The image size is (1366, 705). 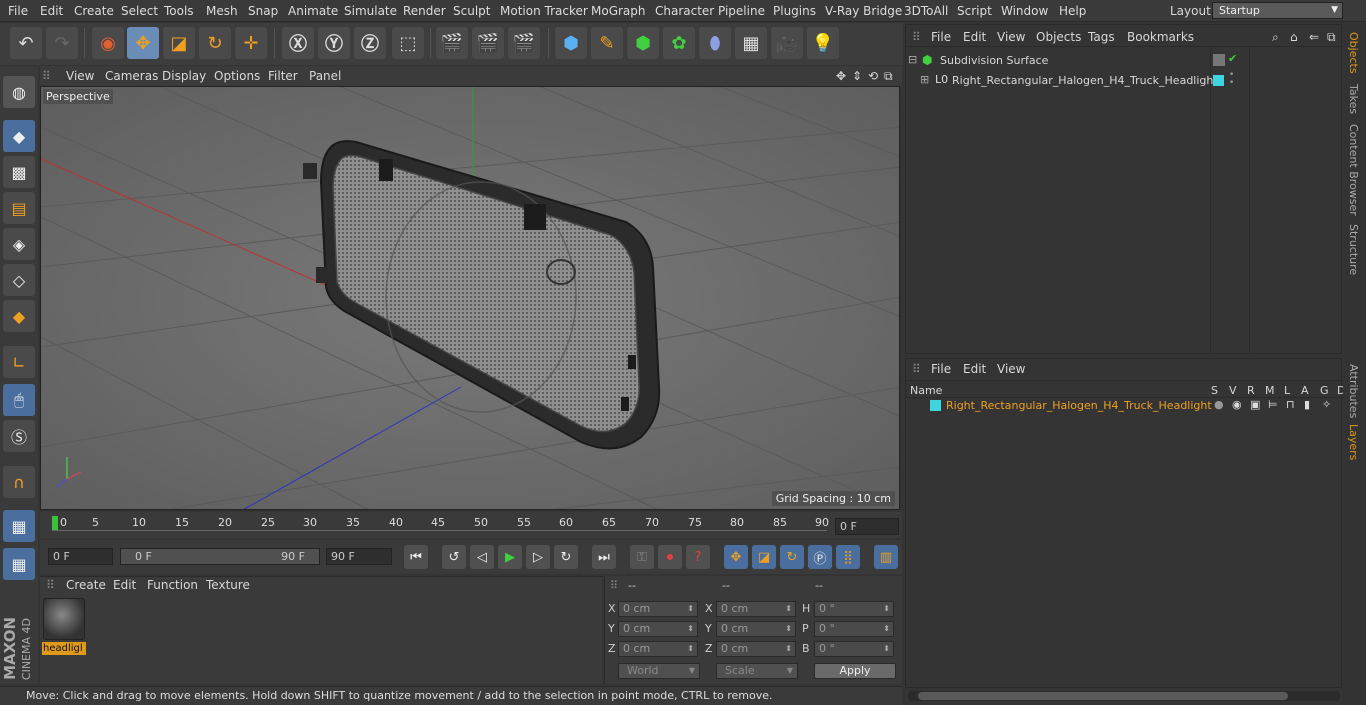 I want to click on cube-button: ⬢, so click(x=571, y=43).